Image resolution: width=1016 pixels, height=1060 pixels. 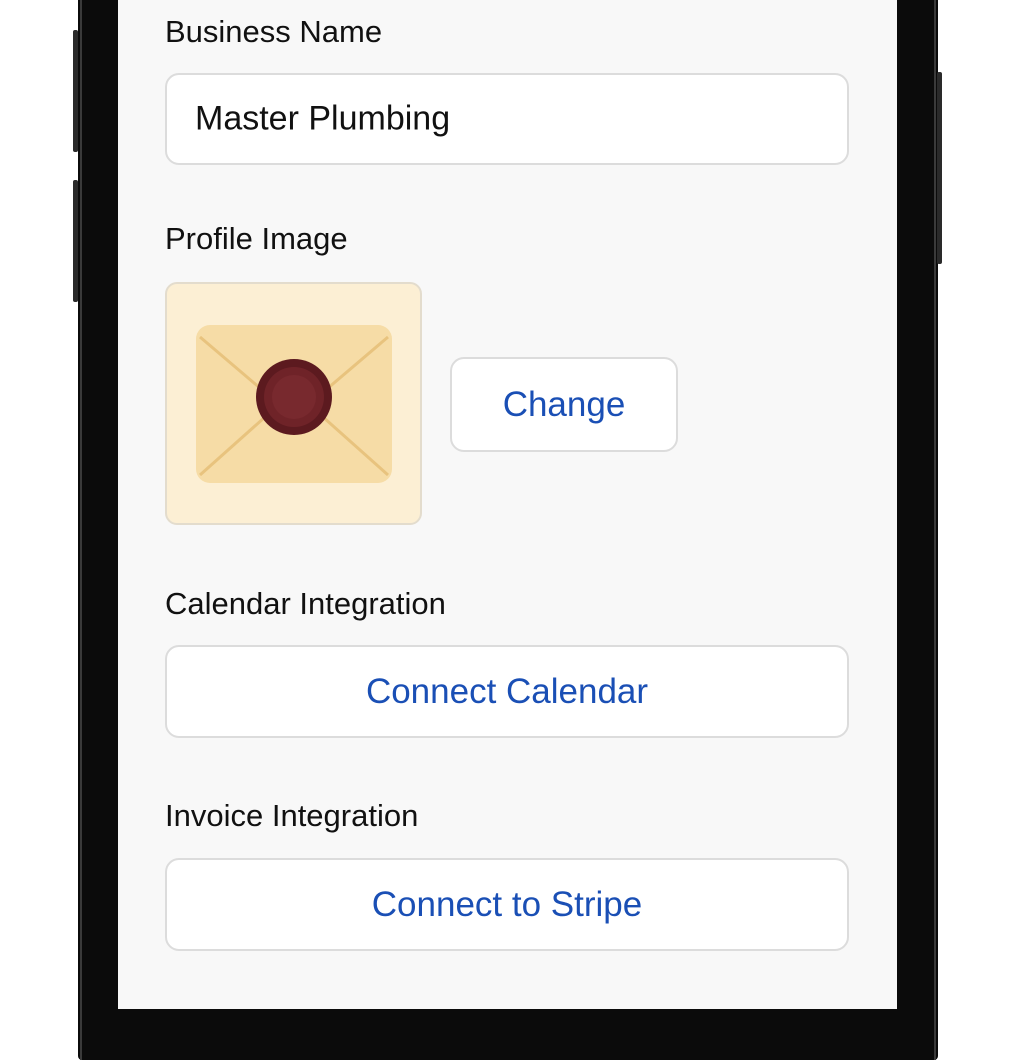 What do you see at coordinates (274, 31) in the screenshot?
I see `business-name-label: Business Name` at bounding box center [274, 31].